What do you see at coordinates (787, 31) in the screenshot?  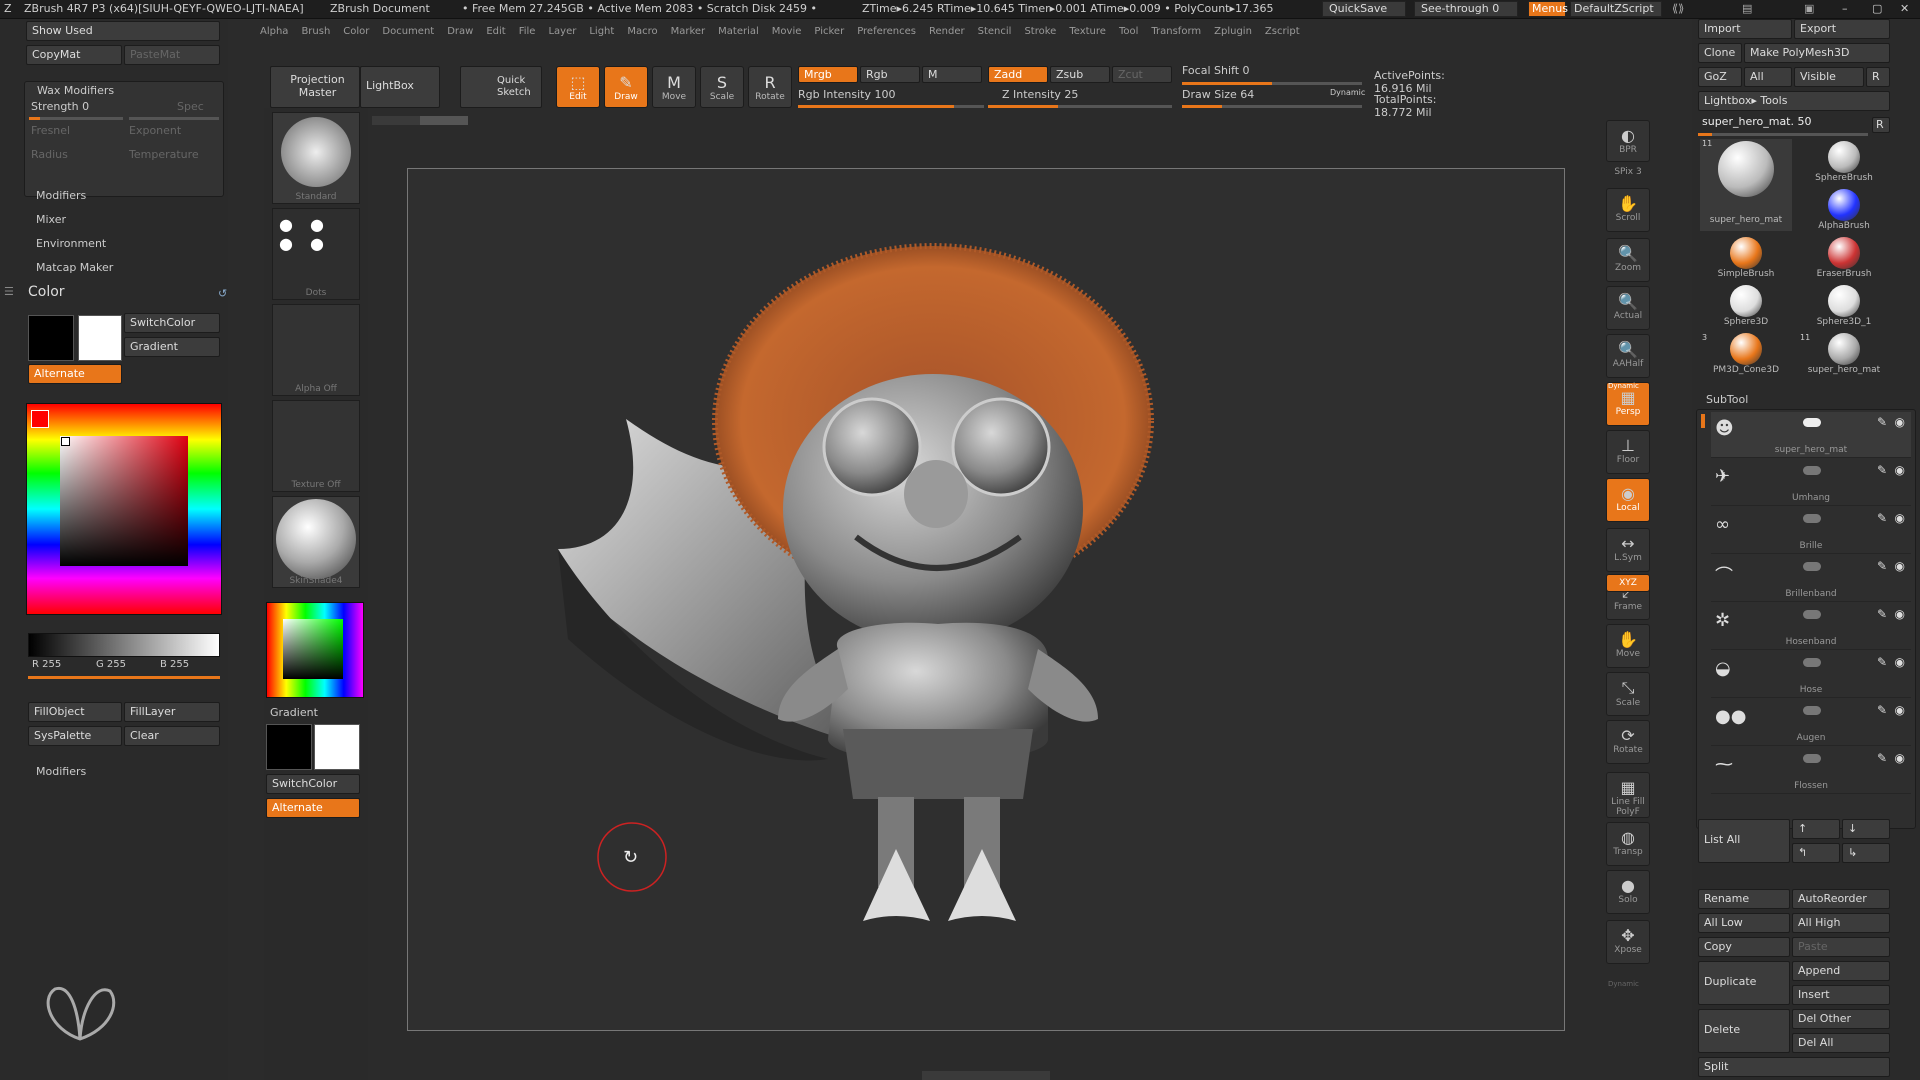 I see `menu-movie: Movie` at bounding box center [787, 31].